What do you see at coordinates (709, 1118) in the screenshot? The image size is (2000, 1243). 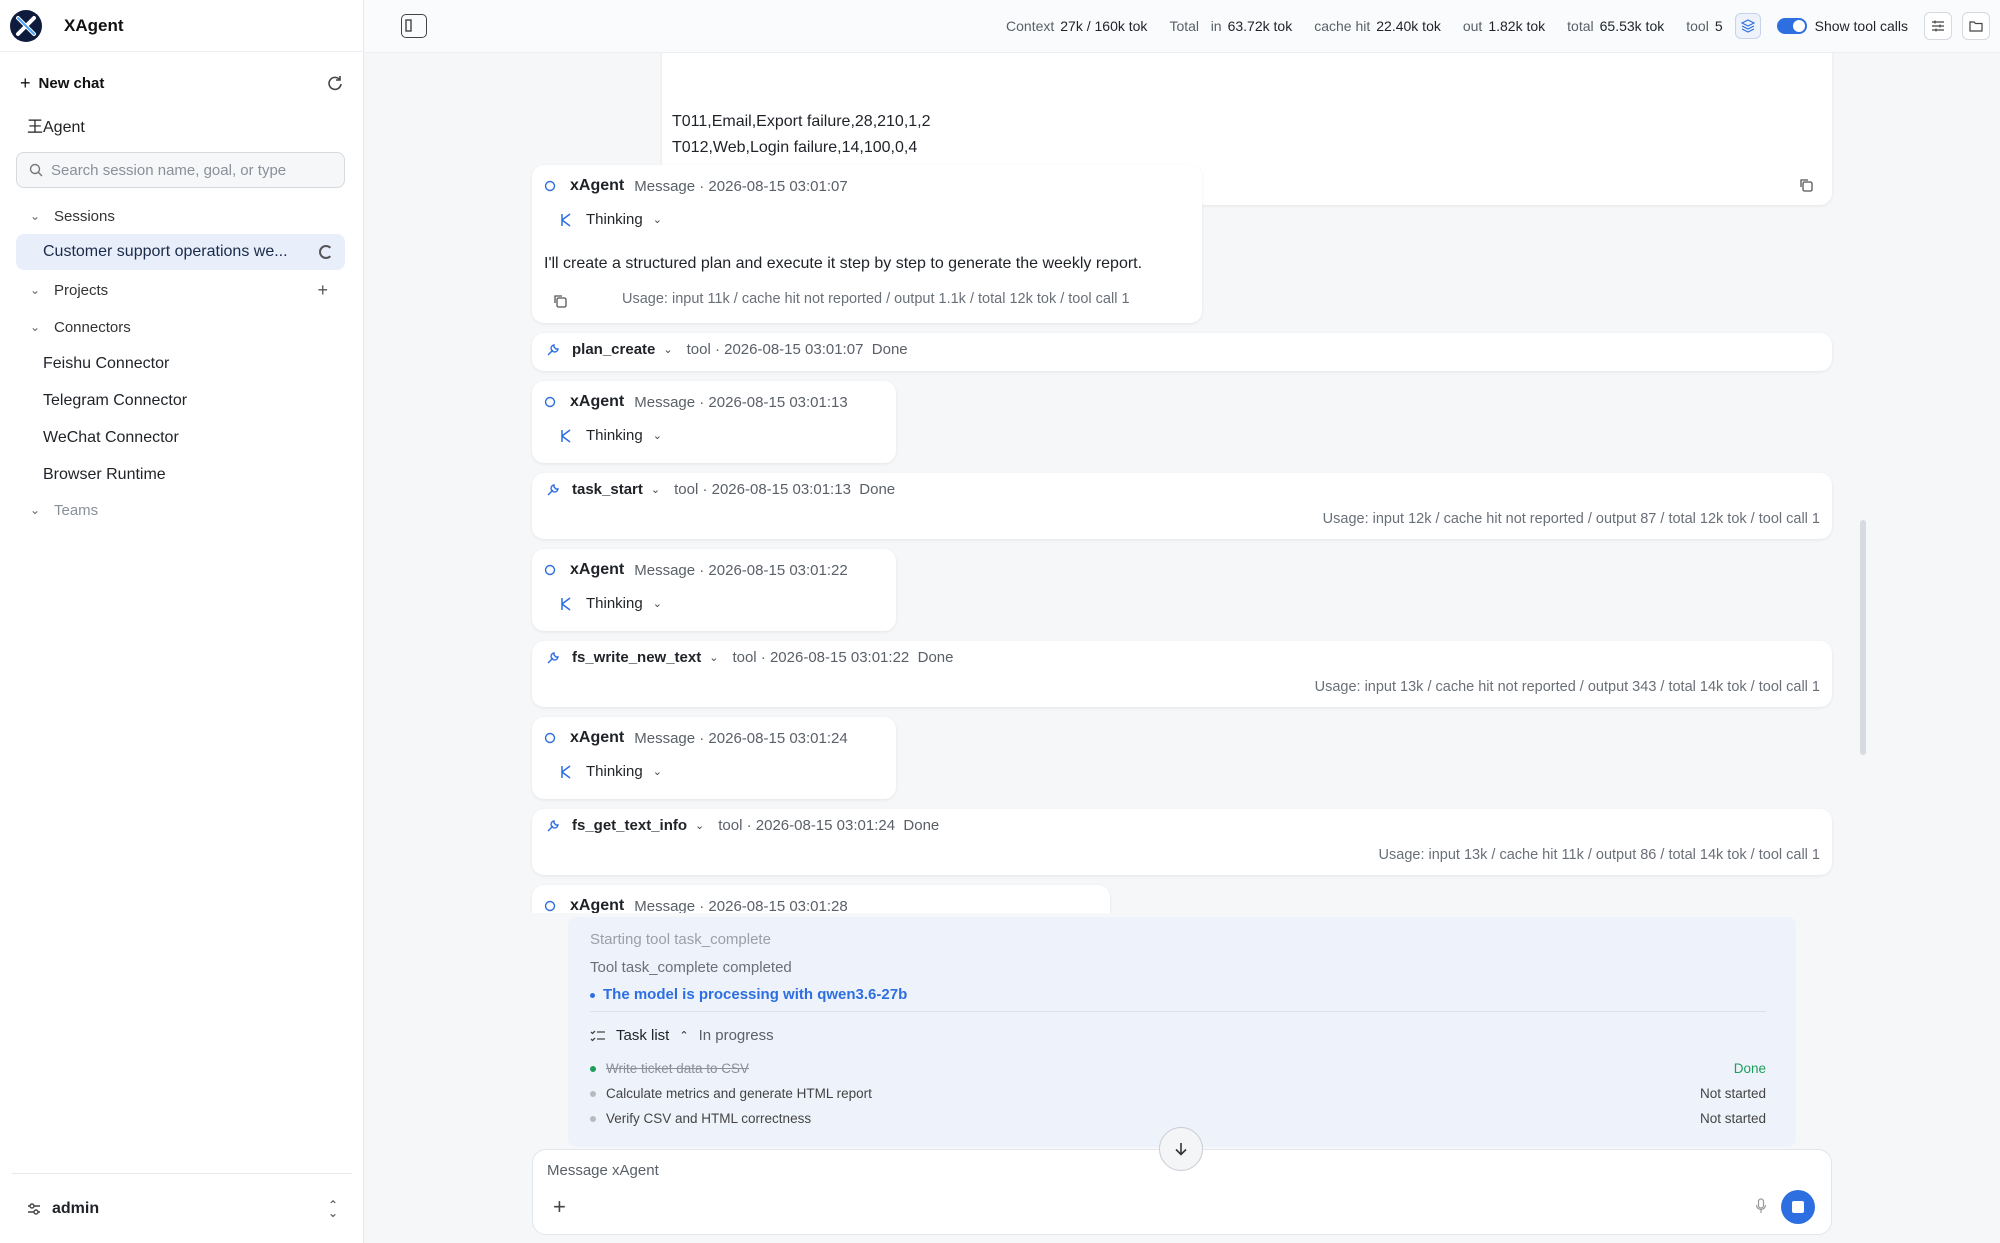 I see `task-label: Verify CSV and HTML correctness` at bounding box center [709, 1118].